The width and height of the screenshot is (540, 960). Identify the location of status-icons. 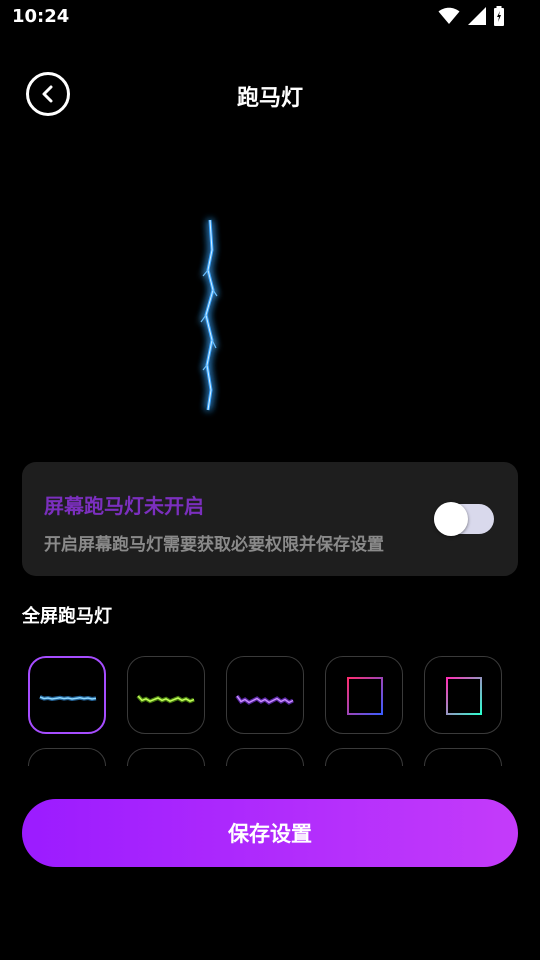
(471, 16).